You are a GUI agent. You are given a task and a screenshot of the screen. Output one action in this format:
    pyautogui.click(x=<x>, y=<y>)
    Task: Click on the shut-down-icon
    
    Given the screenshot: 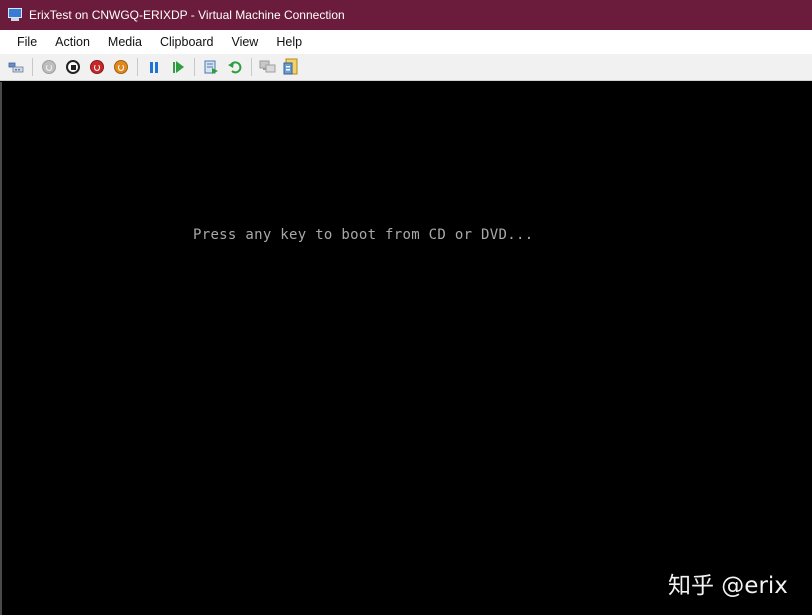 What is the action you would take?
    pyautogui.click(x=97, y=67)
    